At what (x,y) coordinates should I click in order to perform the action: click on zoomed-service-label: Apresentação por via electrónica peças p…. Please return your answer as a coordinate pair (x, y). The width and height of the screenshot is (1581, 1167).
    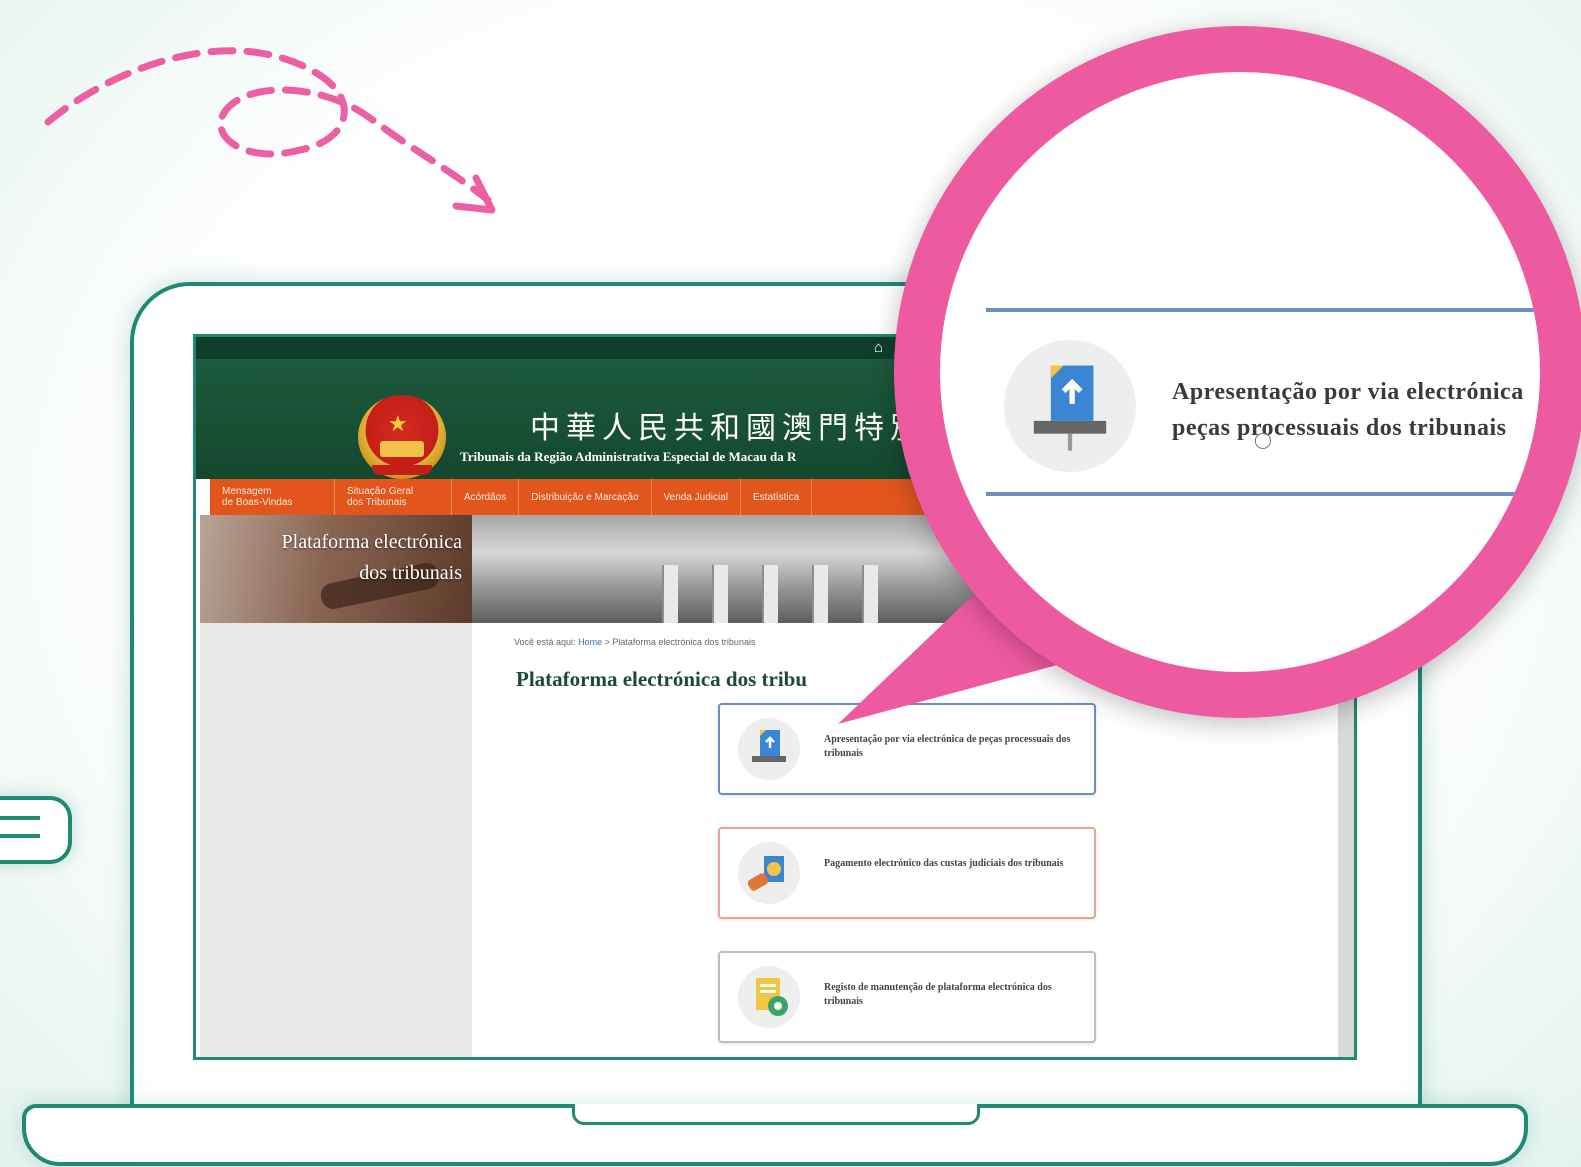
    Looking at the image, I should click on (1348, 410).